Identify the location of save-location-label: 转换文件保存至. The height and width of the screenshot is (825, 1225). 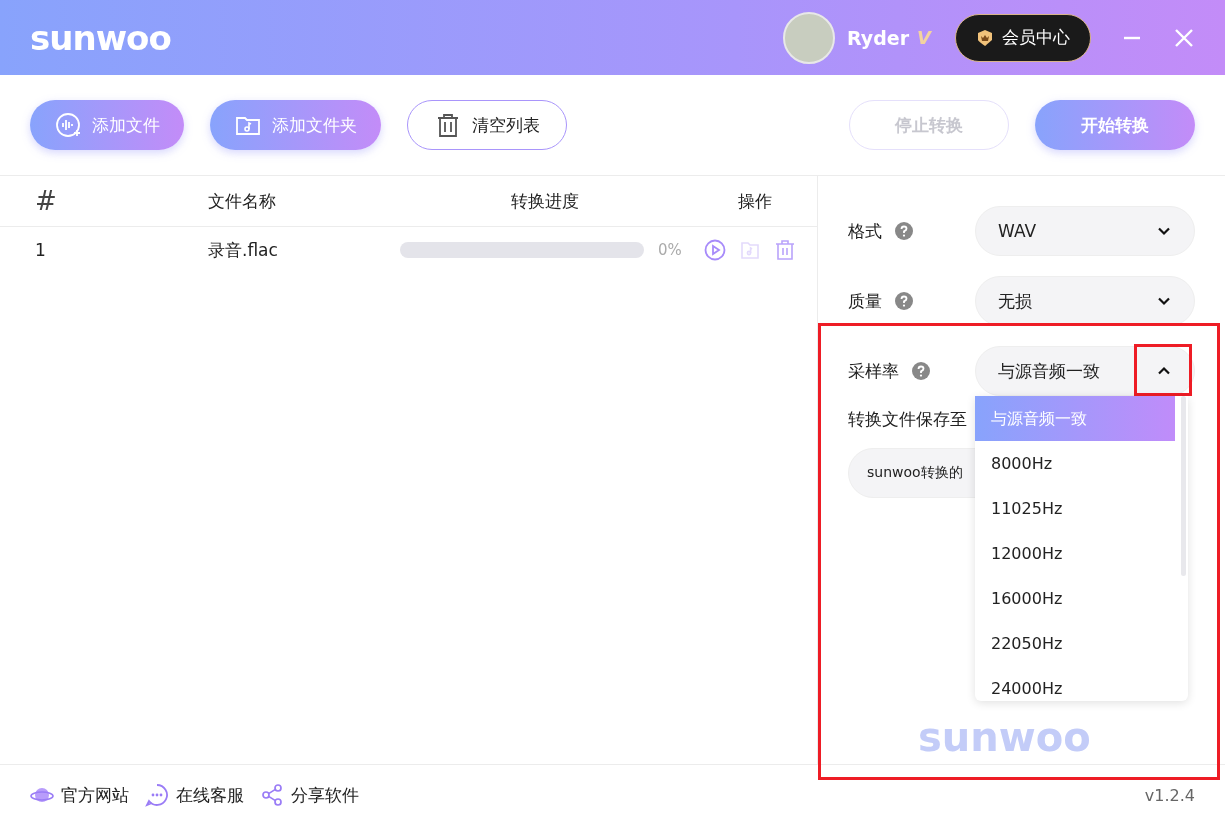
(907, 419).